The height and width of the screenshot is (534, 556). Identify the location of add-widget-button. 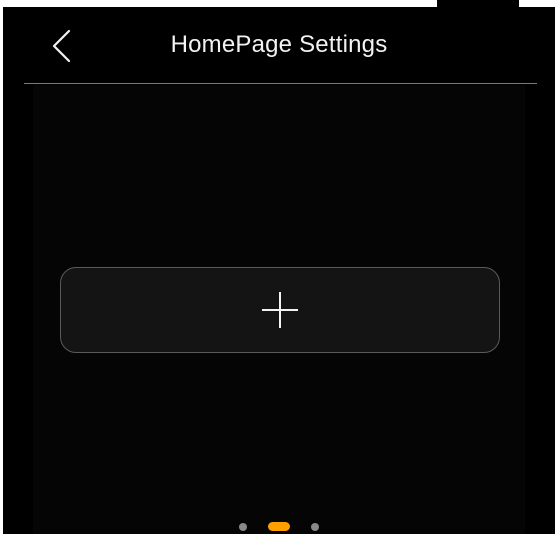
(280, 310).